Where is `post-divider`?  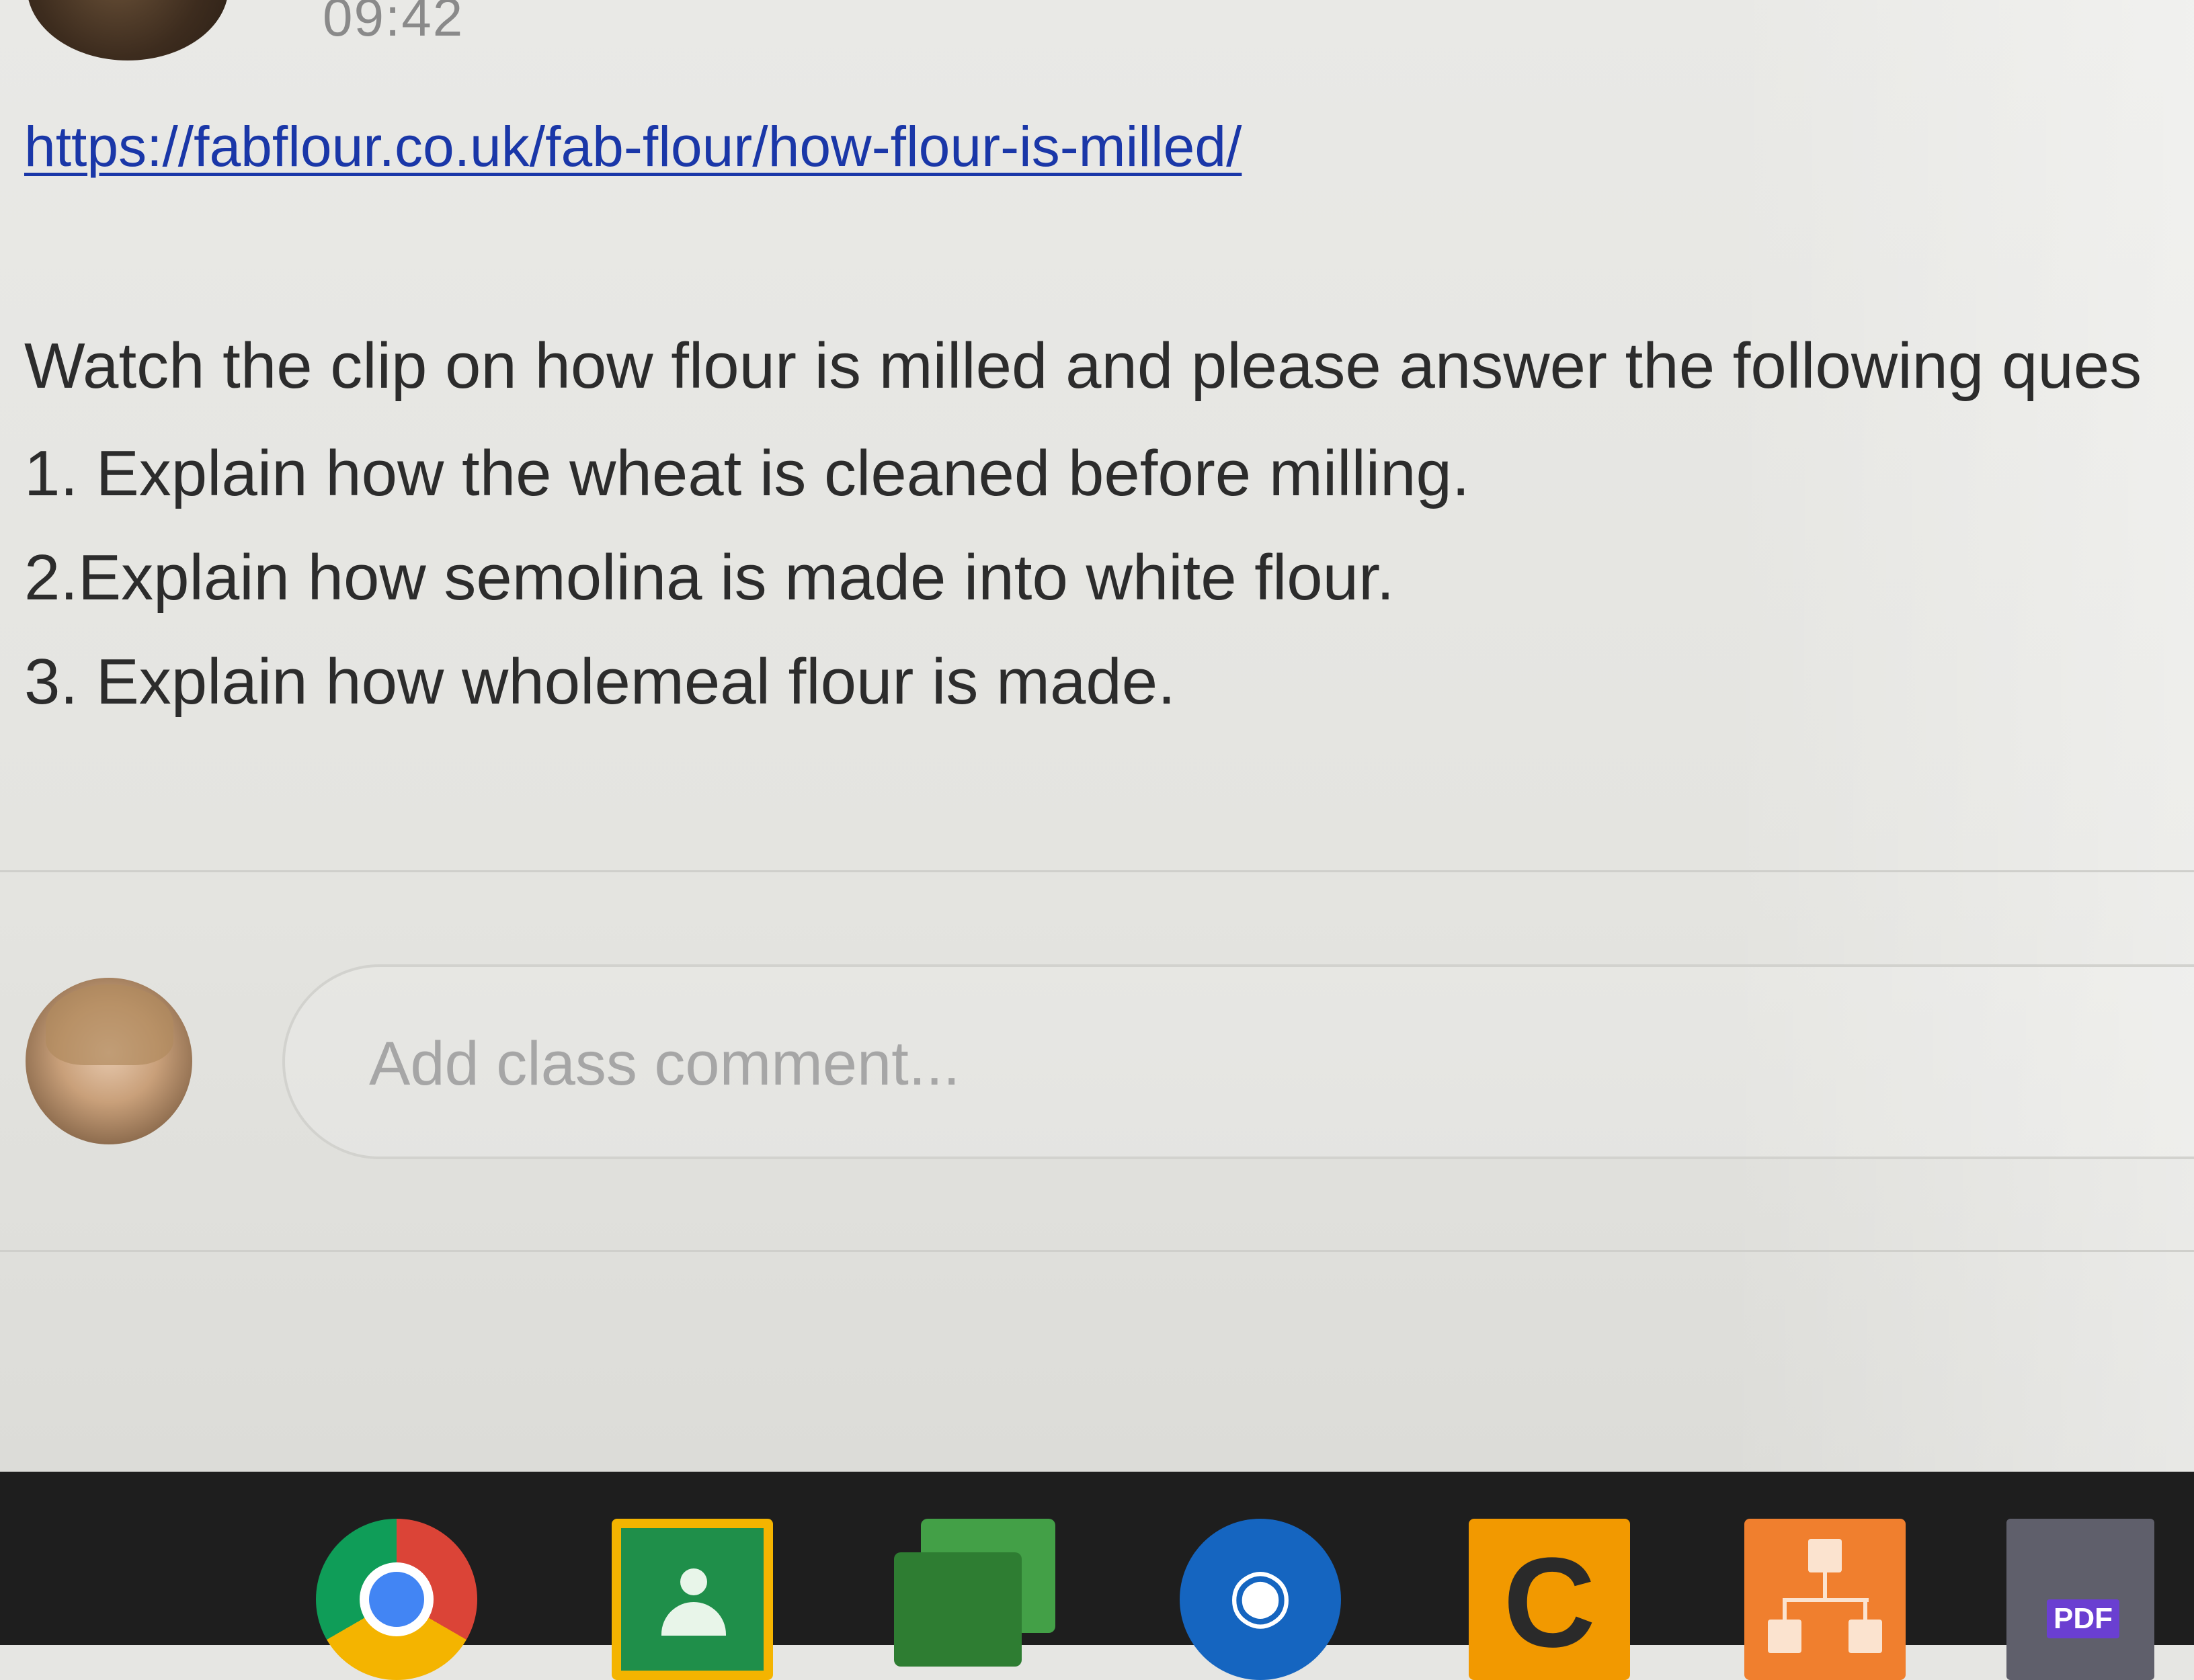
post-divider is located at coordinates (1097, 871).